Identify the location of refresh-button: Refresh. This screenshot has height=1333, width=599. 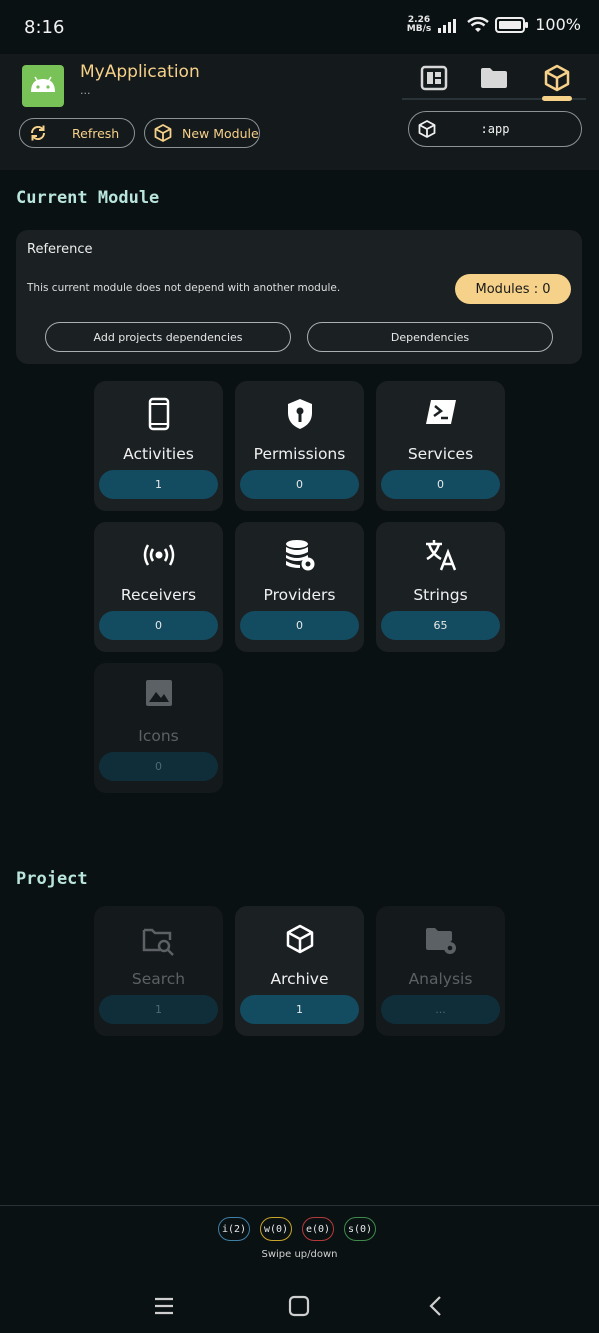
(77, 133).